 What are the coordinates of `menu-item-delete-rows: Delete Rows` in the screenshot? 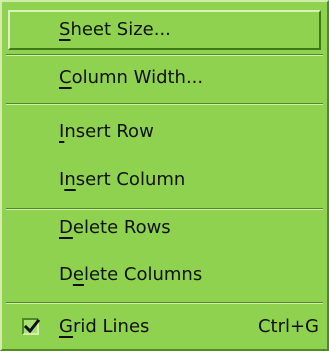 It's located at (164, 228).